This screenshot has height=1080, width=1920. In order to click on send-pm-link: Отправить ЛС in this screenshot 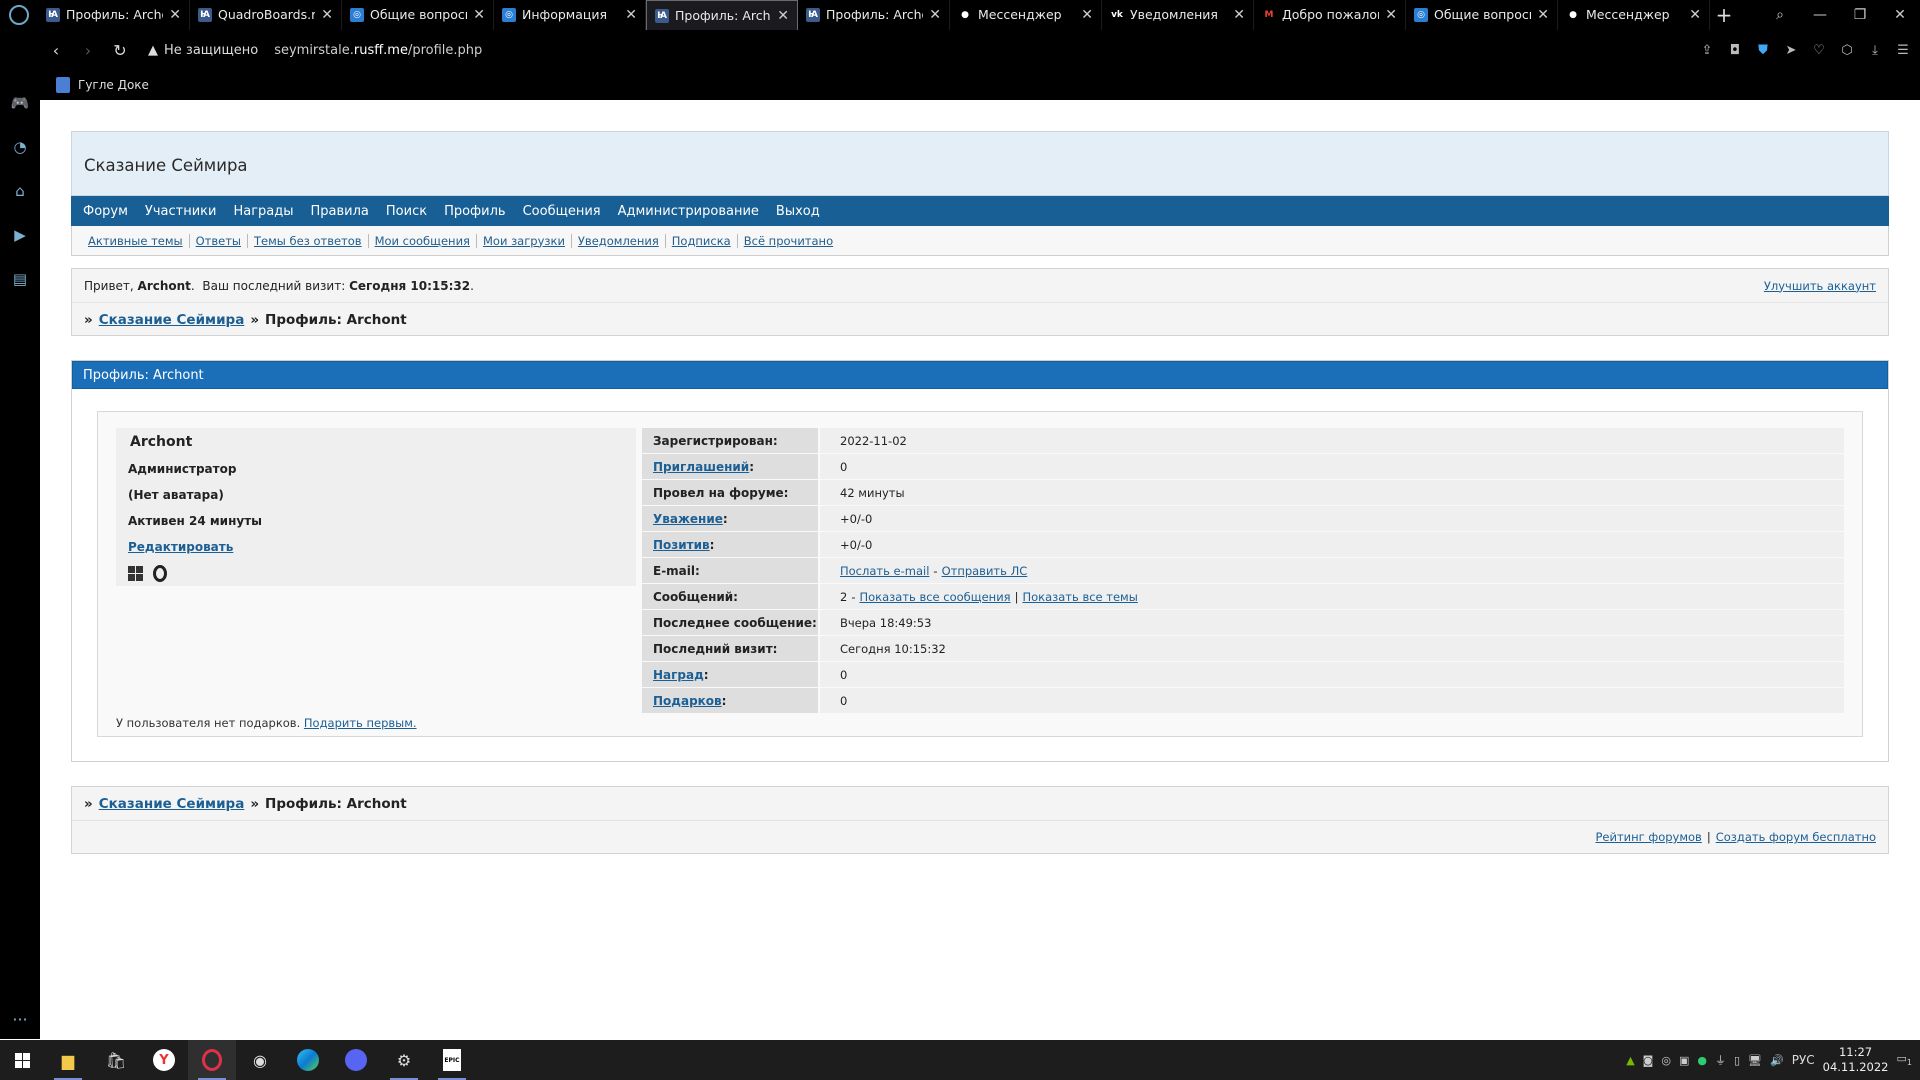, I will do `click(985, 571)`.